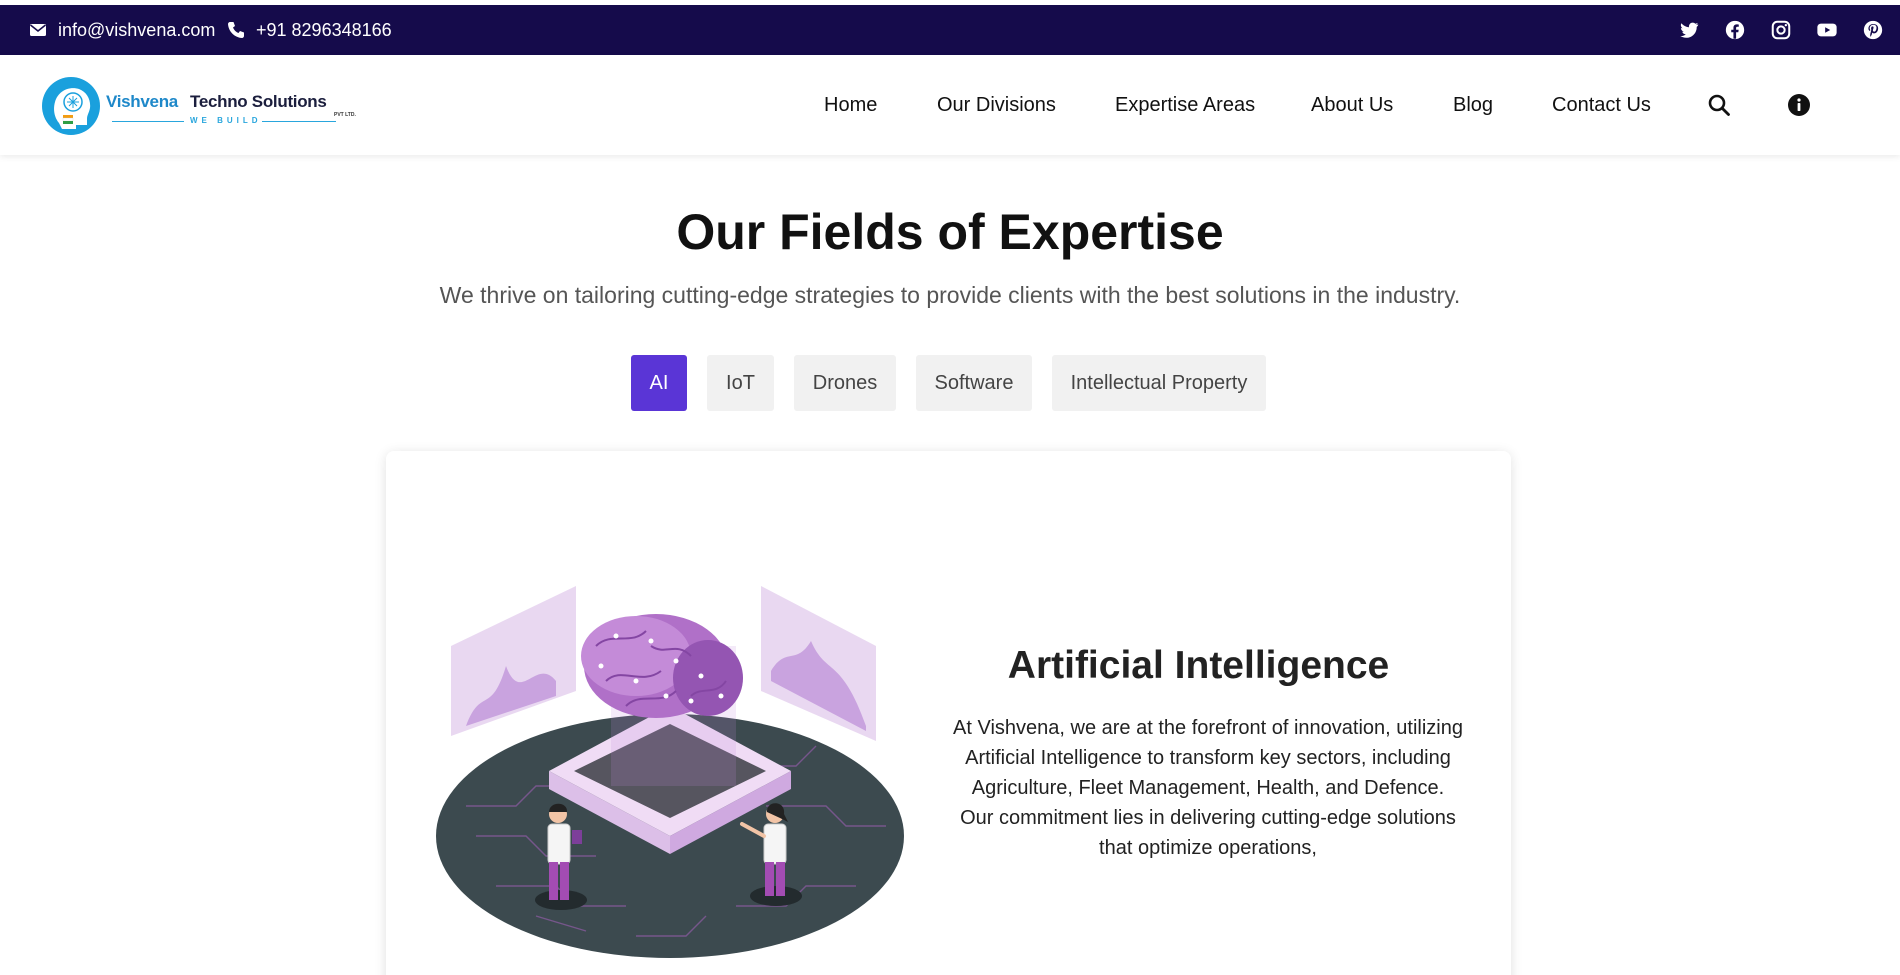 This screenshot has width=1900, height=975. What do you see at coordinates (236, 30) in the screenshot?
I see `phone-icon` at bounding box center [236, 30].